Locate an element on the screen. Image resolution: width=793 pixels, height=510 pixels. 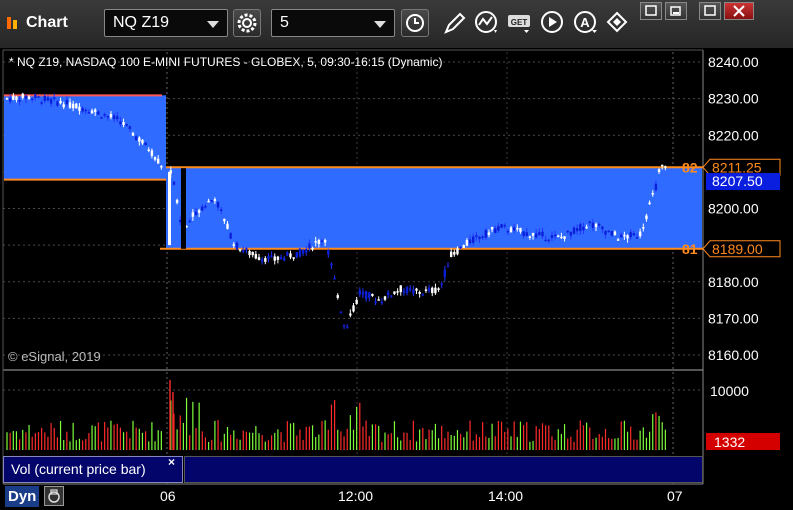
maximize-button is located at coordinates (710, 11).